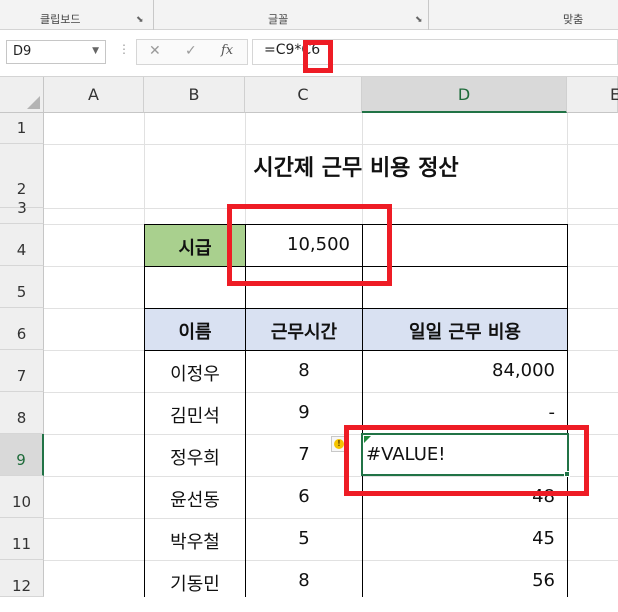 The image size is (618, 612). Describe the element at coordinates (195, 499) in the screenshot. I see `row-name: 윤선동` at that location.